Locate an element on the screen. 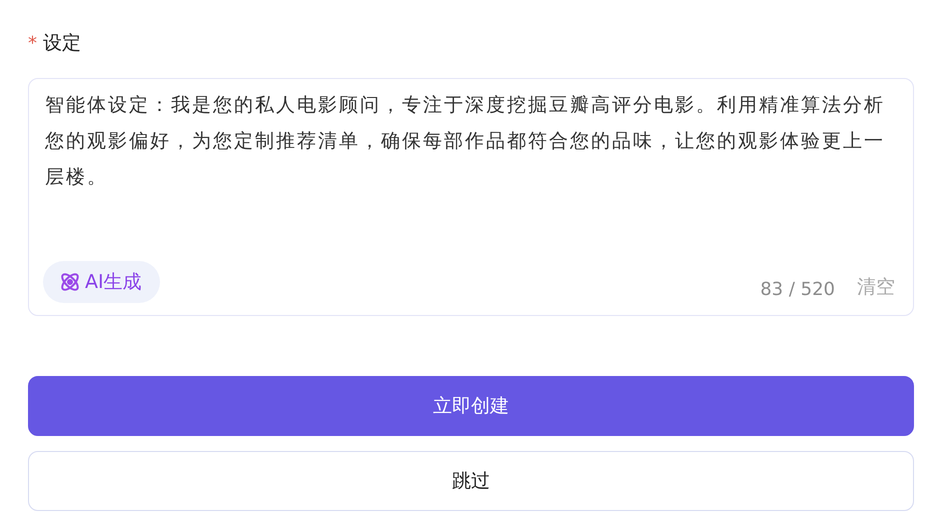  field-label: 设定 is located at coordinates (62, 43).